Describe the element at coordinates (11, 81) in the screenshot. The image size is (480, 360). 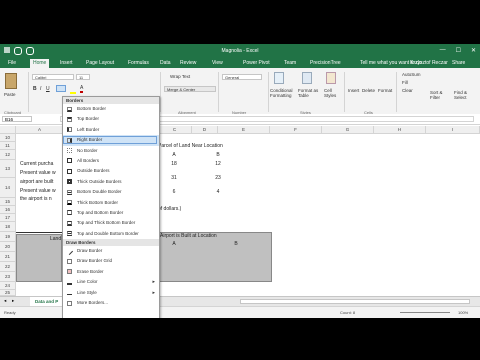
I see `paste-icon` at that location.